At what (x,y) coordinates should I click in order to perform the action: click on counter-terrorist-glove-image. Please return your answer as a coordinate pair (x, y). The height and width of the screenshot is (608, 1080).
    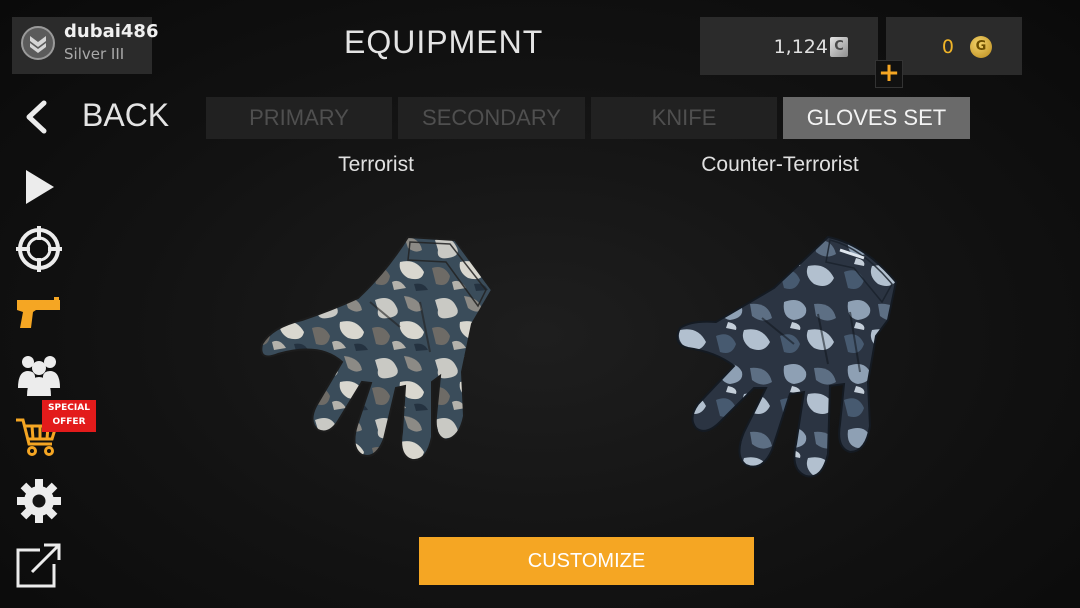
    Looking at the image, I should click on (780, 359).